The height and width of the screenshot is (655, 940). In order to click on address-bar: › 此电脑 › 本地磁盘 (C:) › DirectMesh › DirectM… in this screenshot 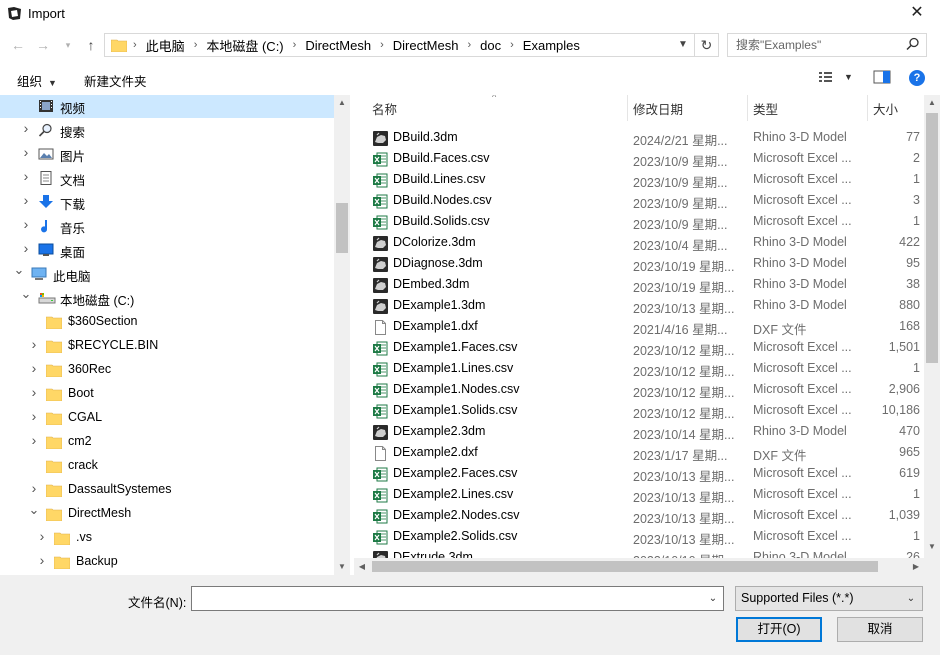, I will do `click(411, 45)`.